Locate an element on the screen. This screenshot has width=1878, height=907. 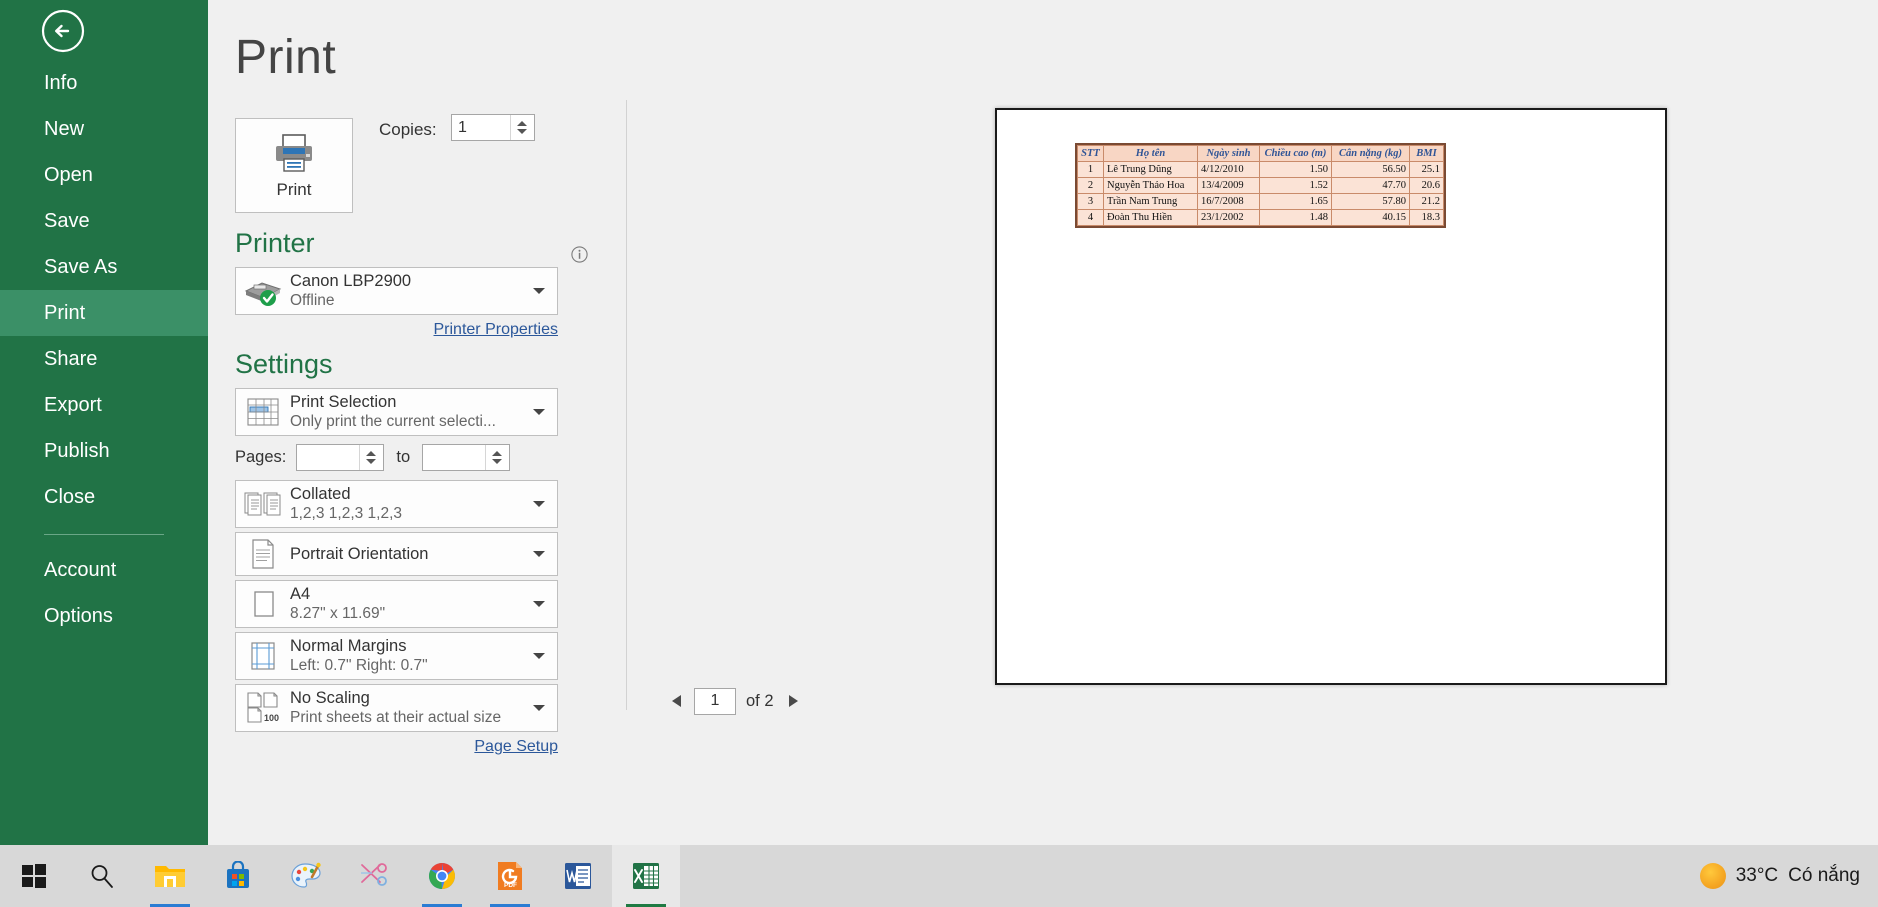
sidebar-item-open: Open is located at coordinates (104, 175).